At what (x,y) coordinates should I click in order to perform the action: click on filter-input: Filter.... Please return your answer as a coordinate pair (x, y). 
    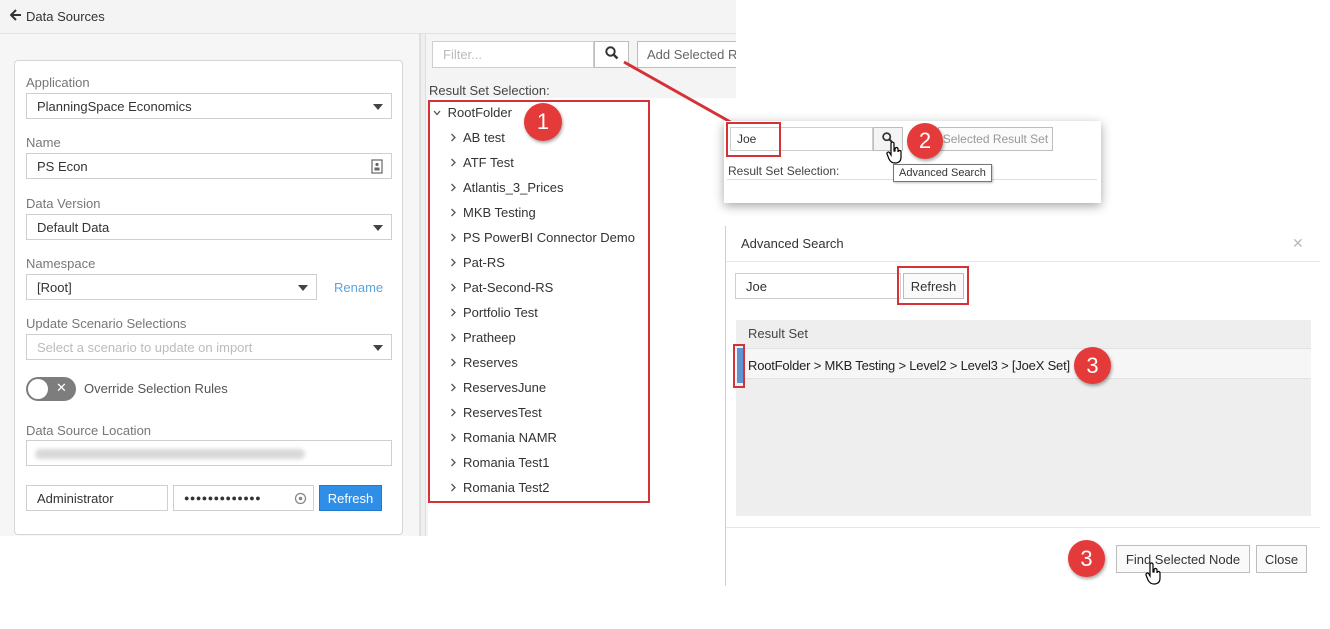
    Looking at the image, I should click on (513, 54).